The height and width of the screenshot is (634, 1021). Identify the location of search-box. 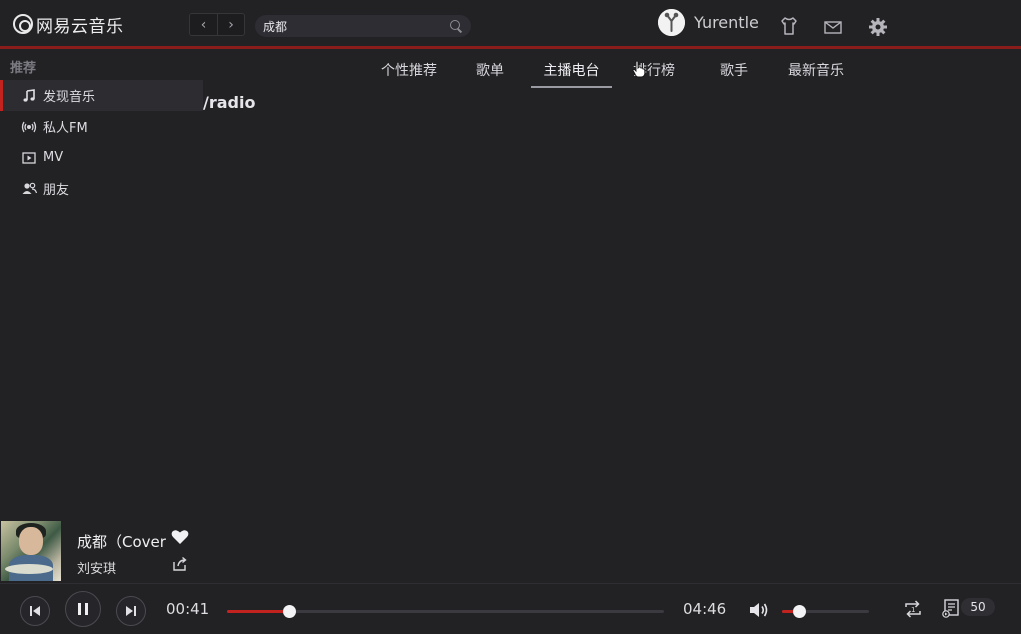
(363, 26).